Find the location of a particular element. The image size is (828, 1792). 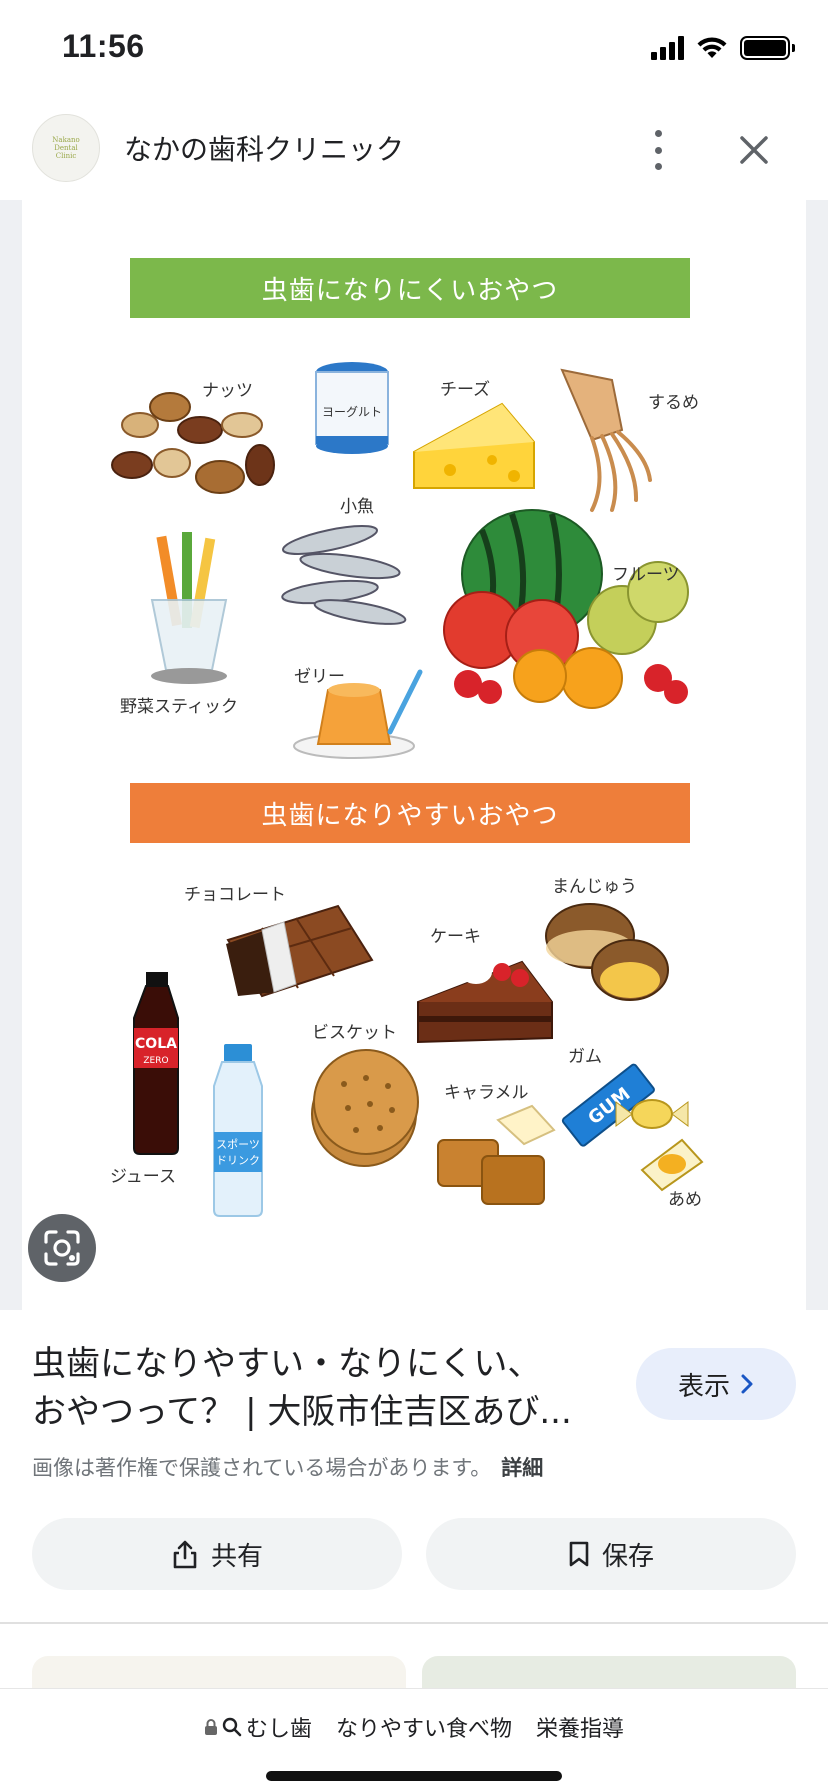

bottom-search-bar: むし歯 なりやすい食べ物 栄養指導 is located at coordinates (414, 1740).